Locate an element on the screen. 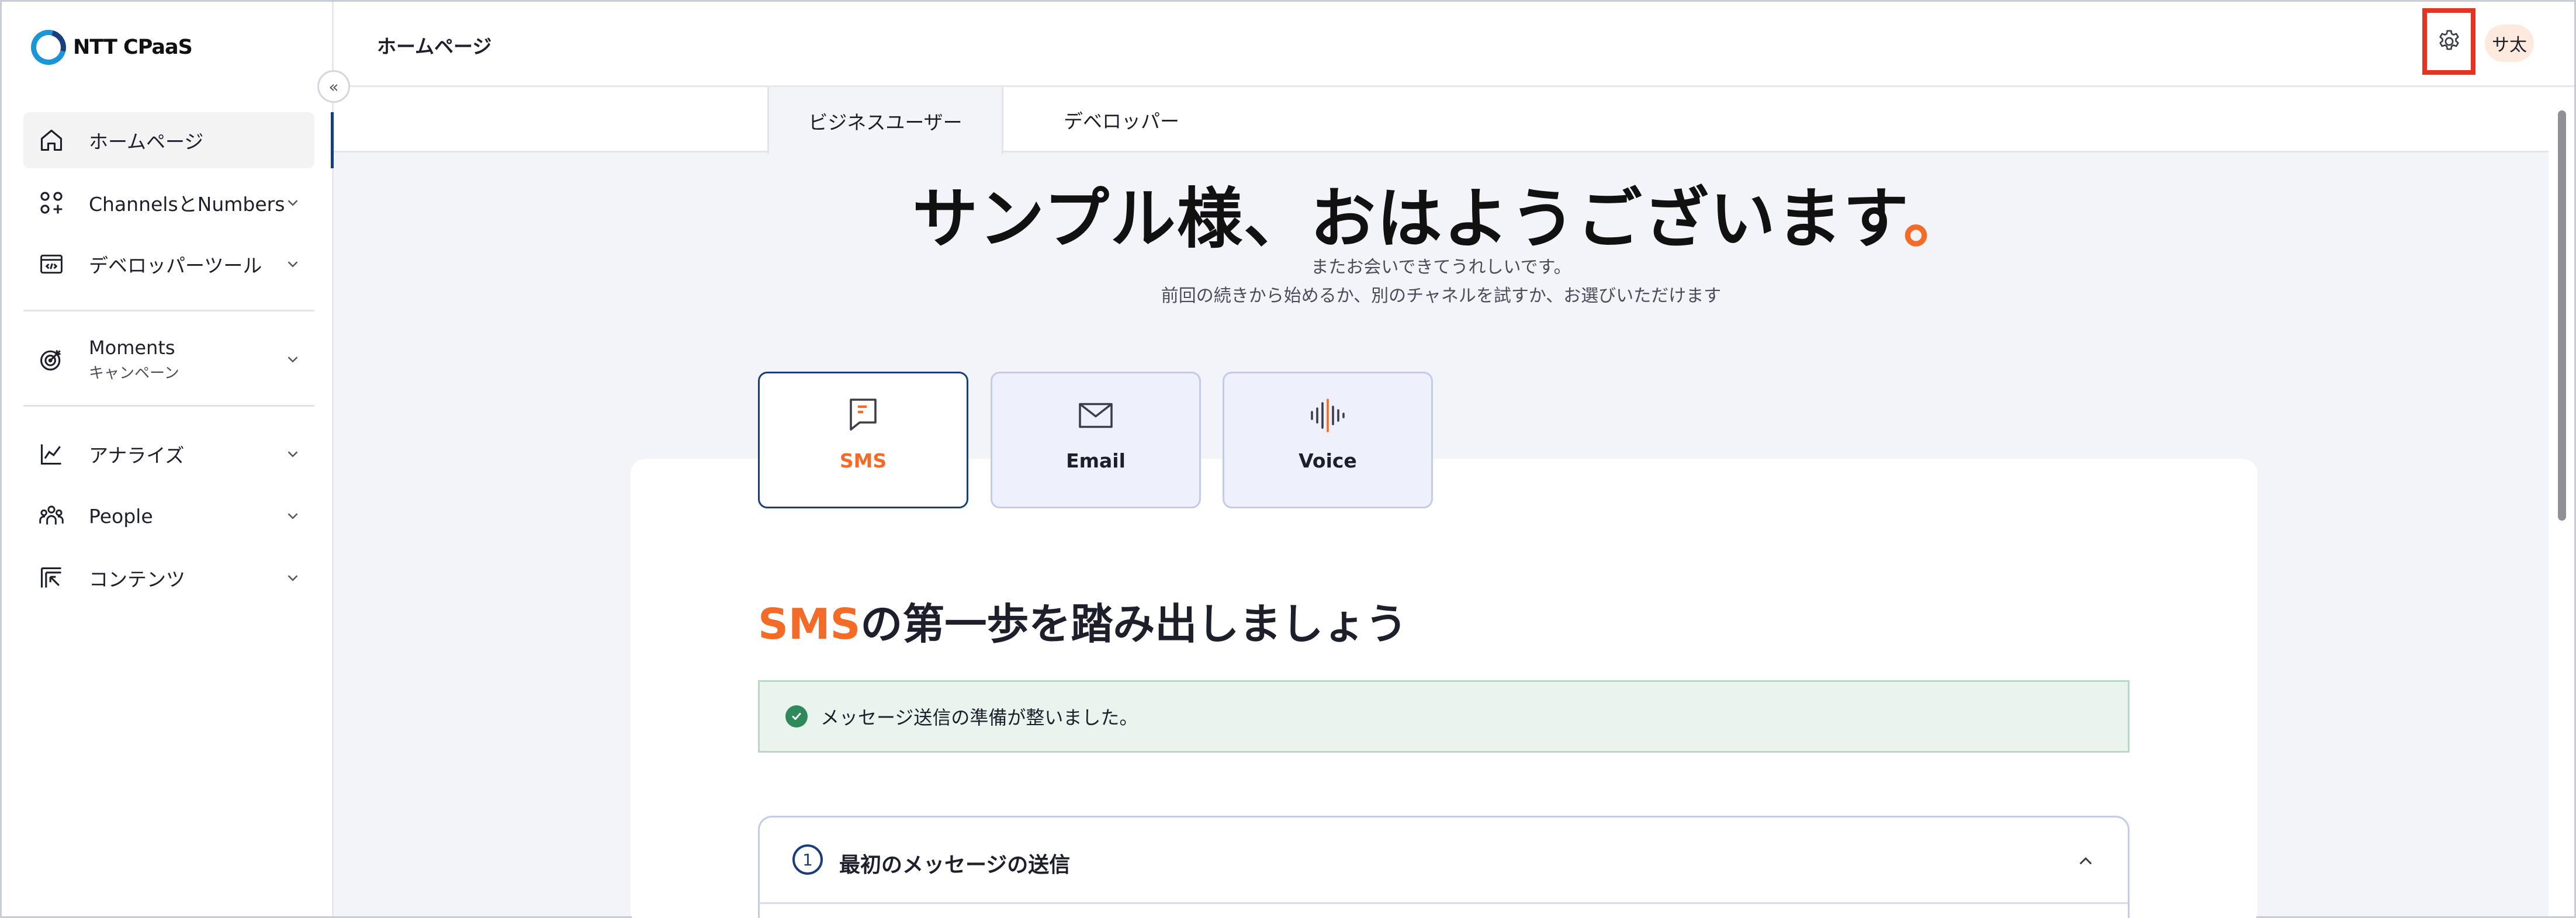  sidebar-item-label: ホームページ is located at coordinates (146, 141).